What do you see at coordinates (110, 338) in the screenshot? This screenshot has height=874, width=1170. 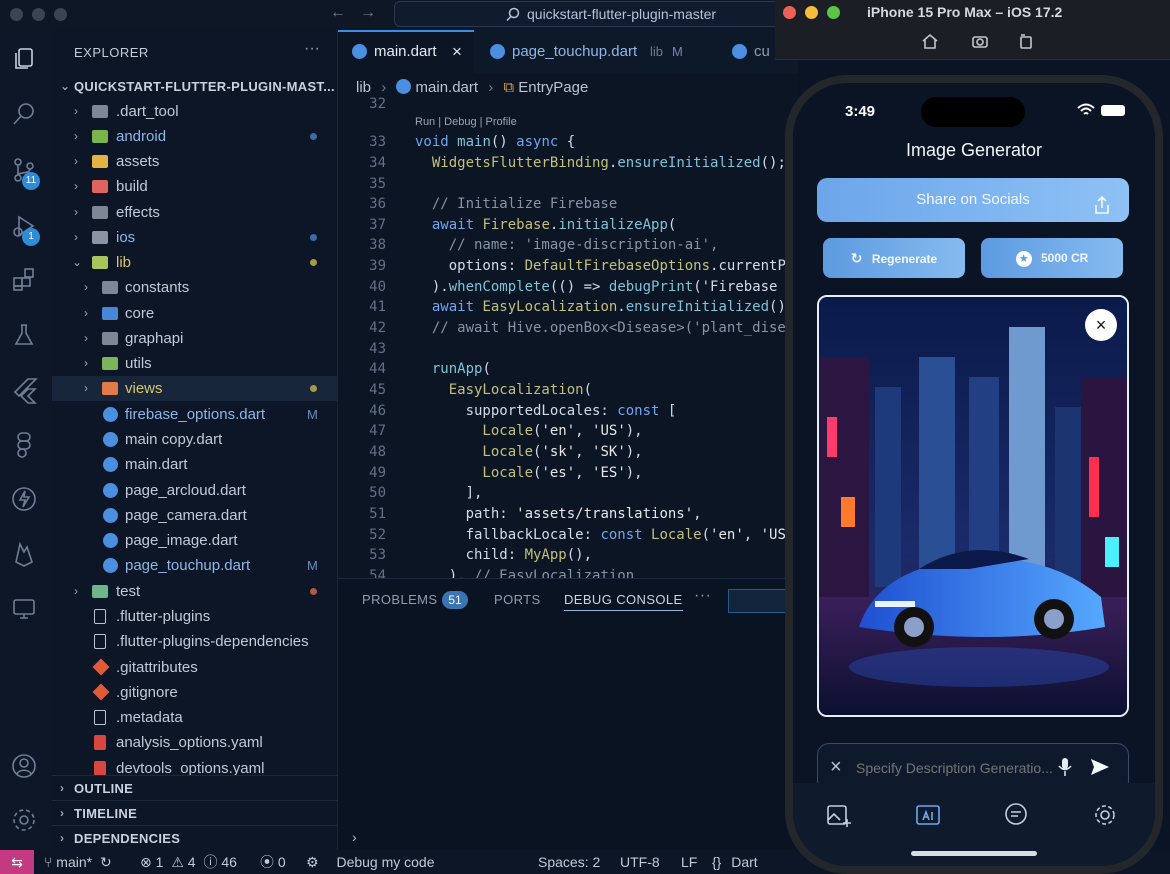 I see `folder-icon` at bounding box center [110, 338].